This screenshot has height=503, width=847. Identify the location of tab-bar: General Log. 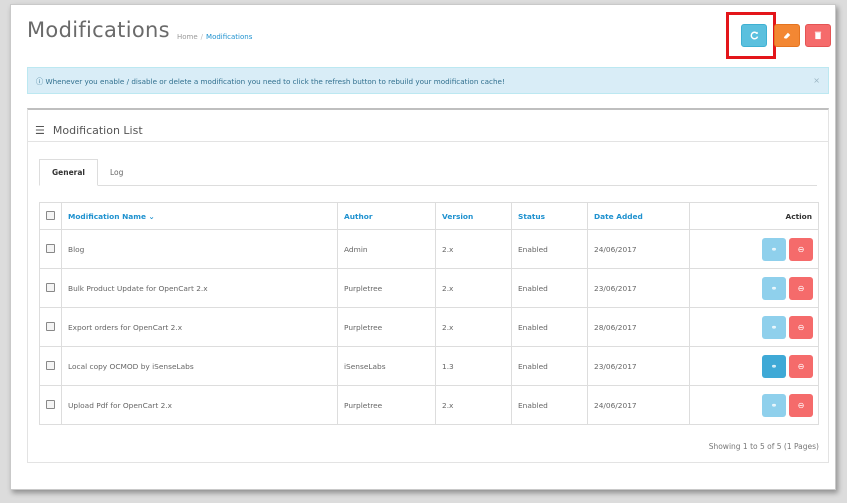
(428, 172).